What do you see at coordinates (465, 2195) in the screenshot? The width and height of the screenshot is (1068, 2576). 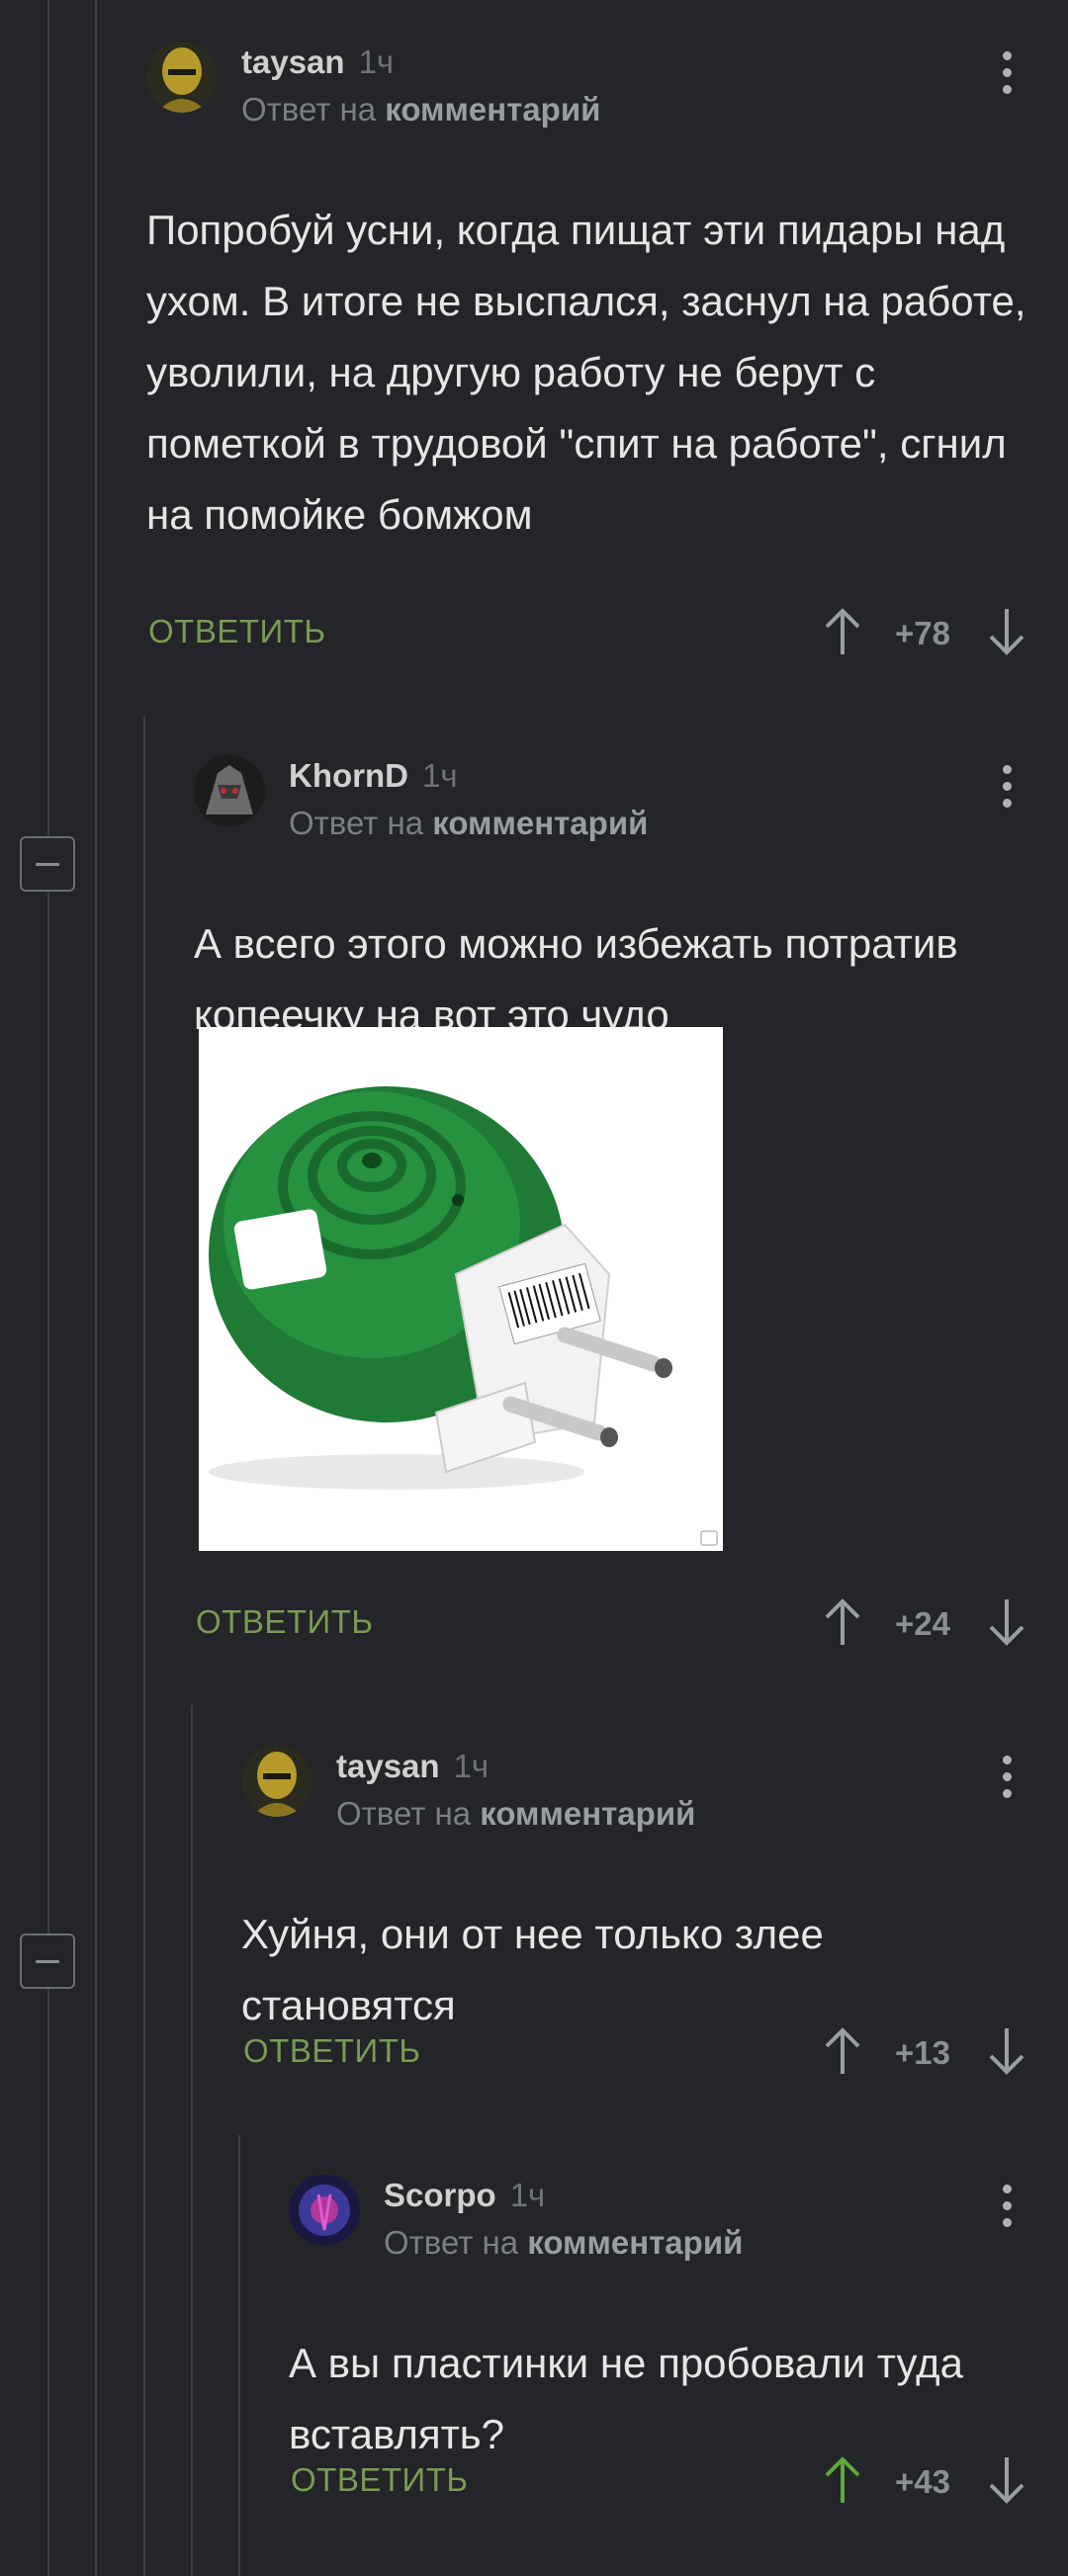 I see `comment-author: Scorpo 1ч` at bounding box center [465, 2195].